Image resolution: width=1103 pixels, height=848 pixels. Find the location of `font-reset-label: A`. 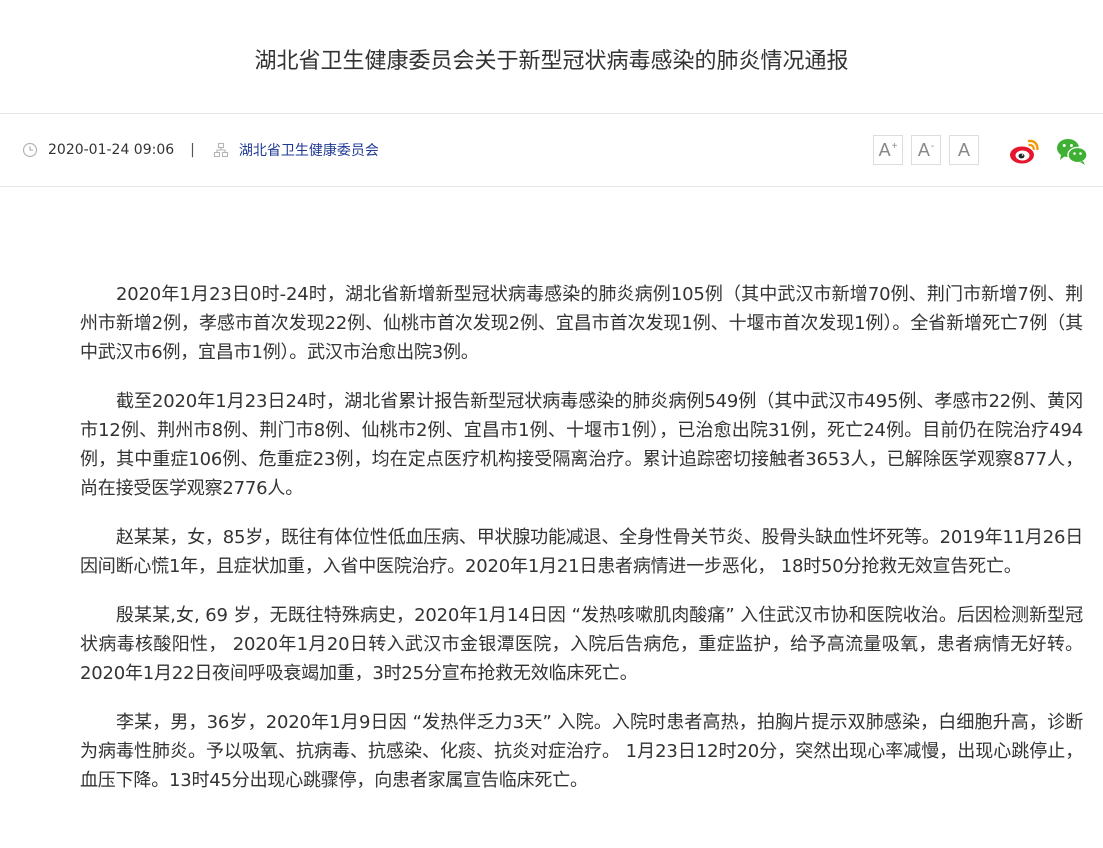

font-reset-label: A is located at coordinates (963, 149).